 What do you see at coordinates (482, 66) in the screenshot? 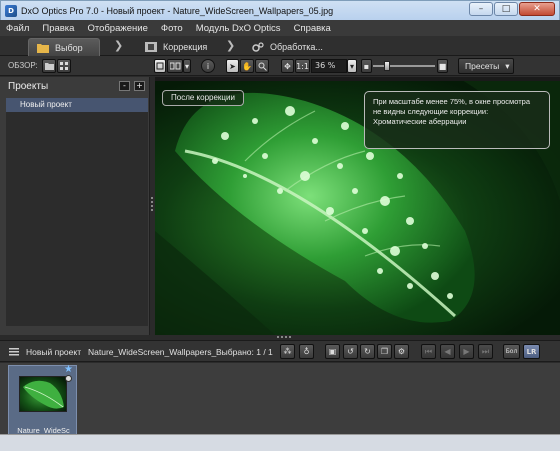
I see `presets-label: Пресеты` at bounding box center [482, 66].